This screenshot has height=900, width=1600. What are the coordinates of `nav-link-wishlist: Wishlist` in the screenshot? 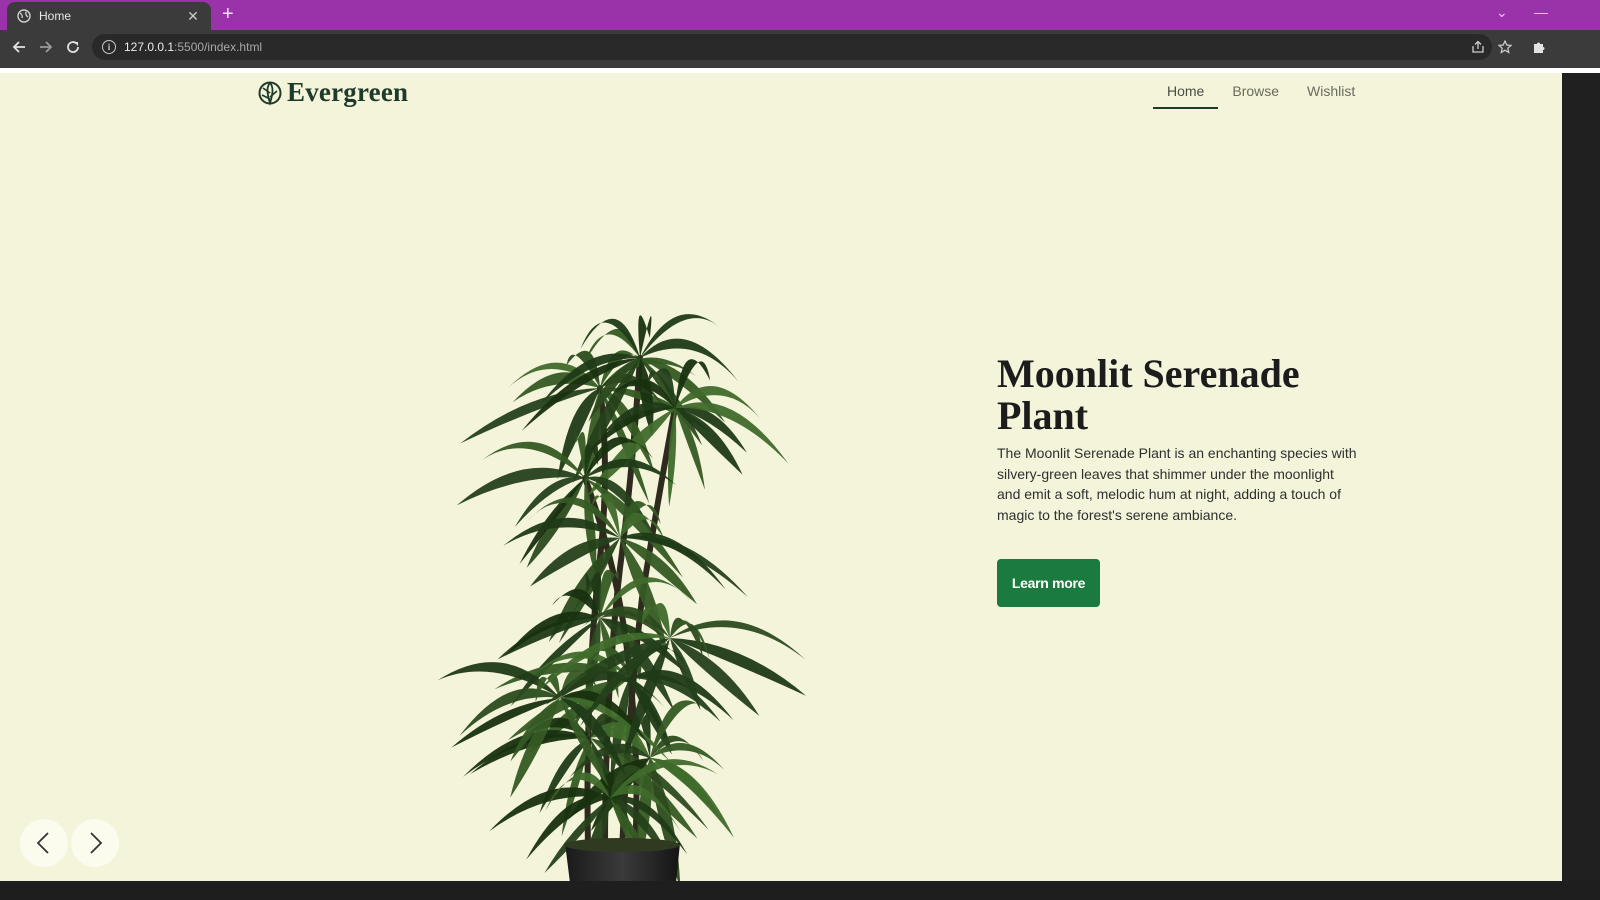 It's located at (1331, 91).